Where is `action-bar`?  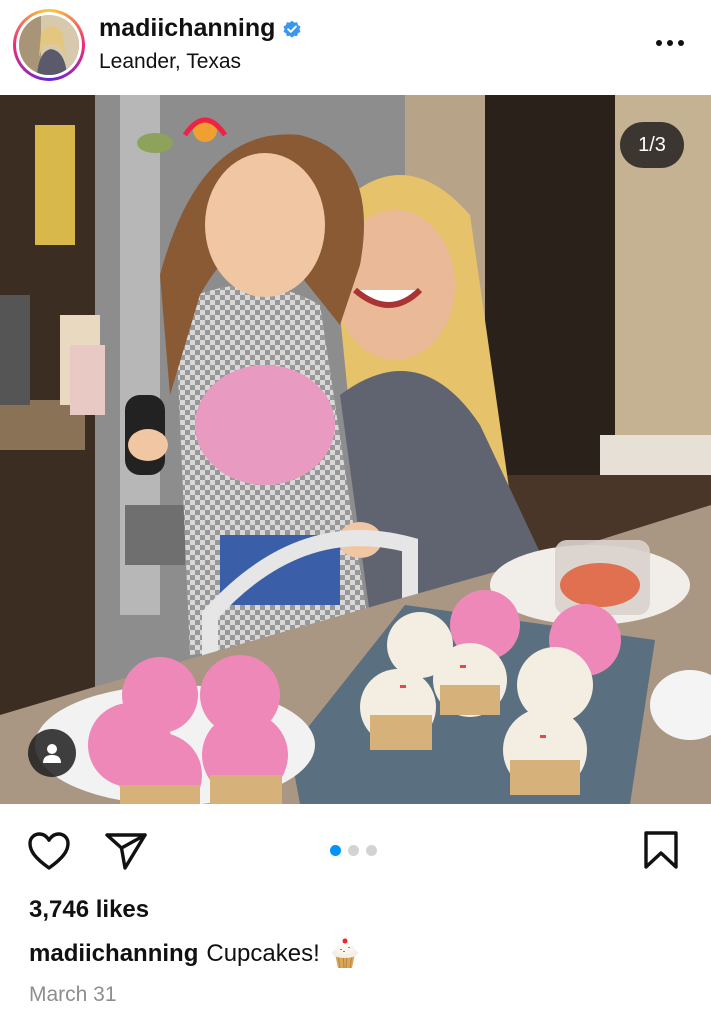
action-bar is located at coordinates (355, 849).